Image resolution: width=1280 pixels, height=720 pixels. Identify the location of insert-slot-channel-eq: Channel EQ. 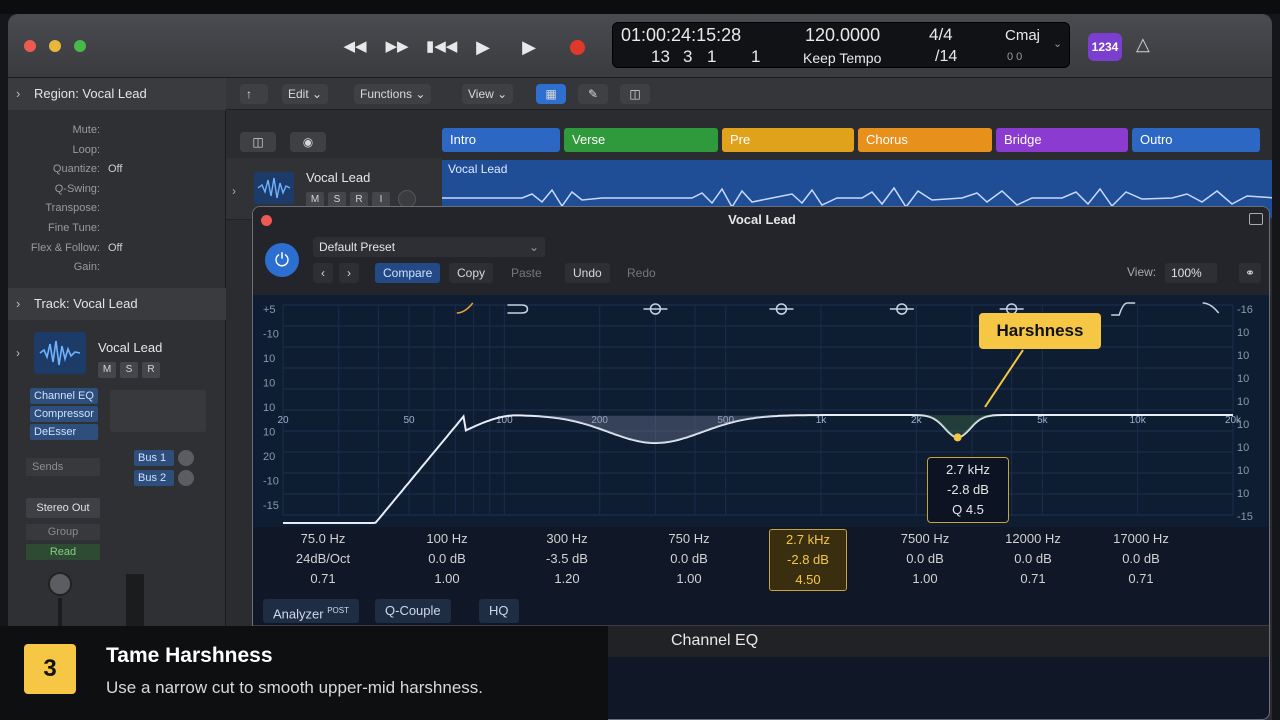
(64, 396).